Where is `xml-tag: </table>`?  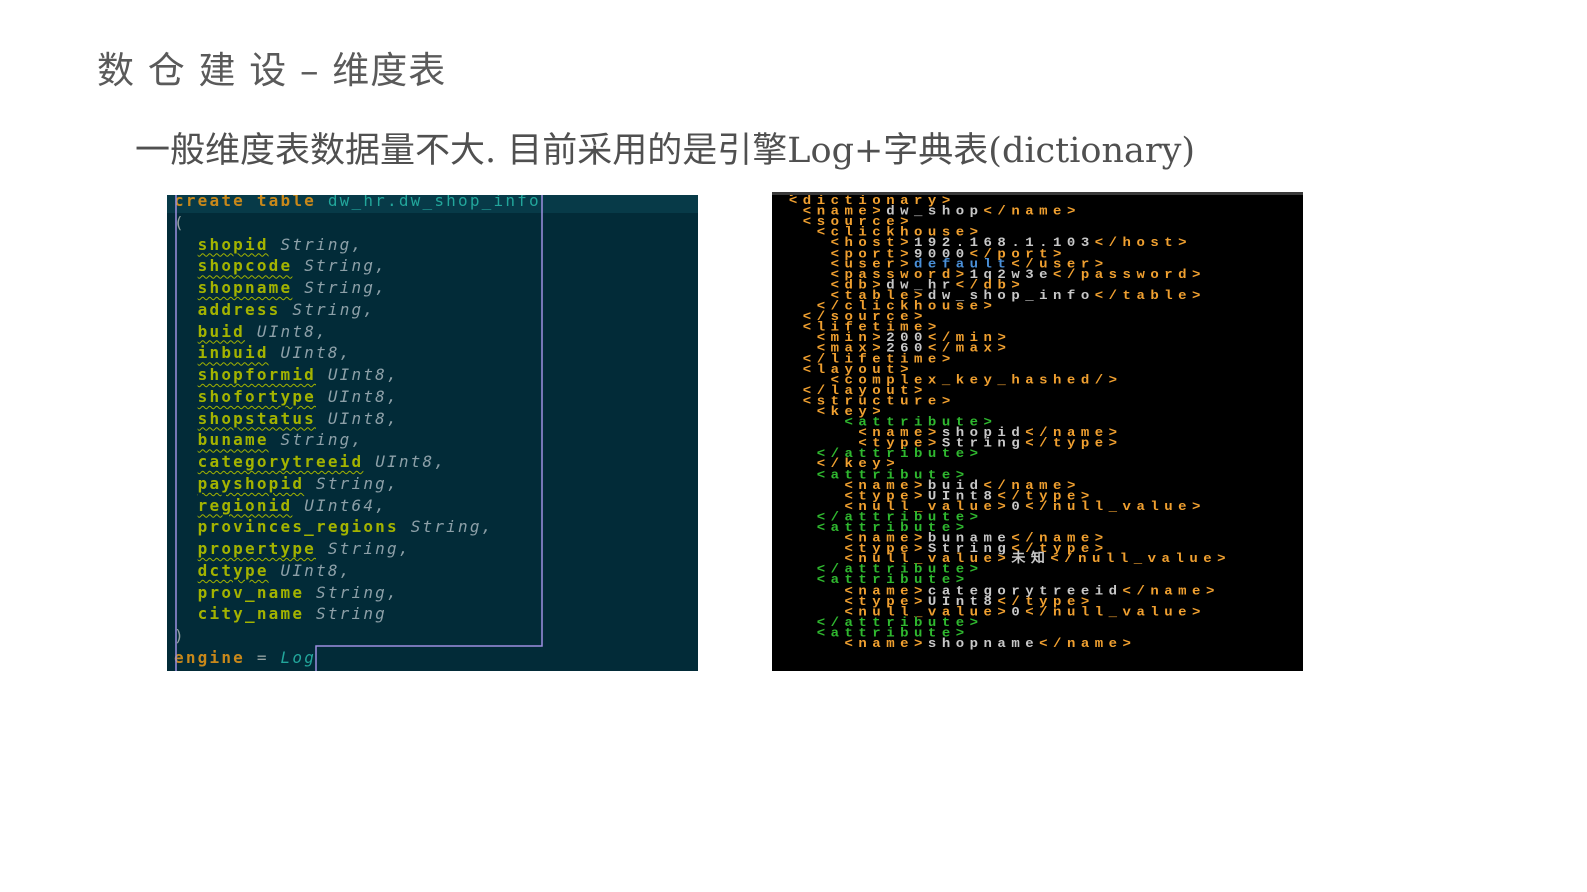 xml-tag: </table> is located at coordinates (1150, 296).